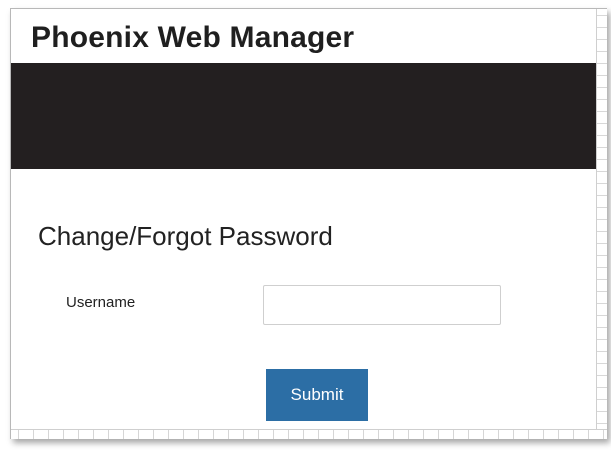 The image size is (611, 450). Describe the element at coordinates (601, 224) in the screenshot. I see `torn-edge-right` at that location.